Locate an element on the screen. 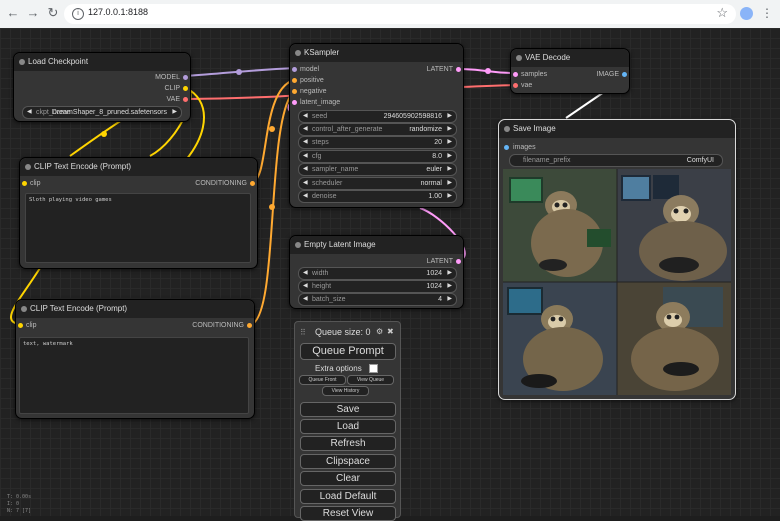  queue-front-button: Queue Front is located at coordinates (322, 380).